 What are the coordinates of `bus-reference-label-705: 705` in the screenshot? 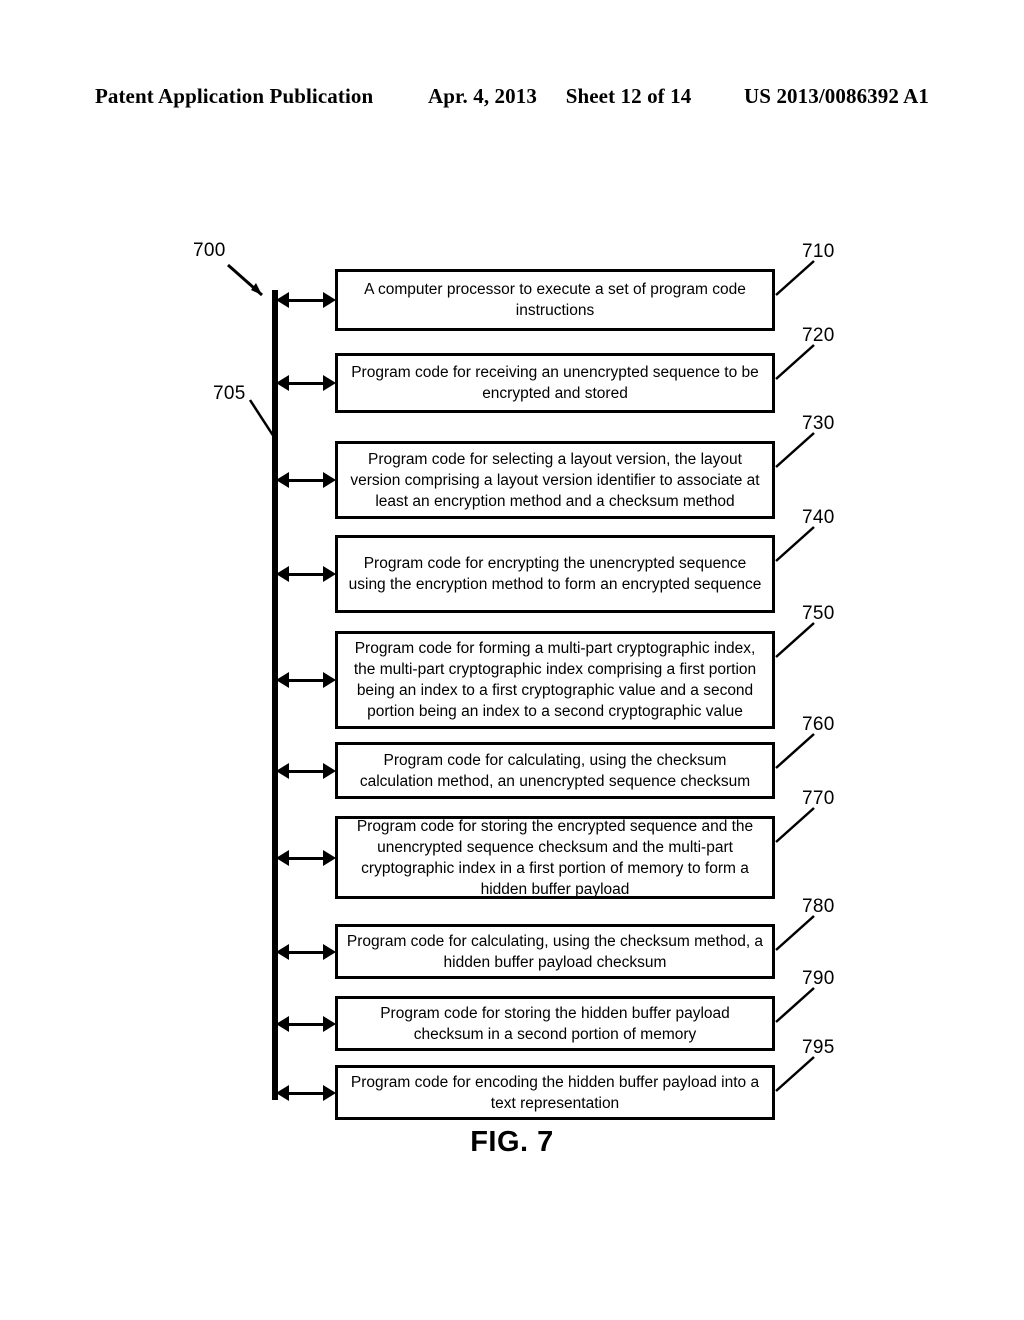 It's located at (229, 393).